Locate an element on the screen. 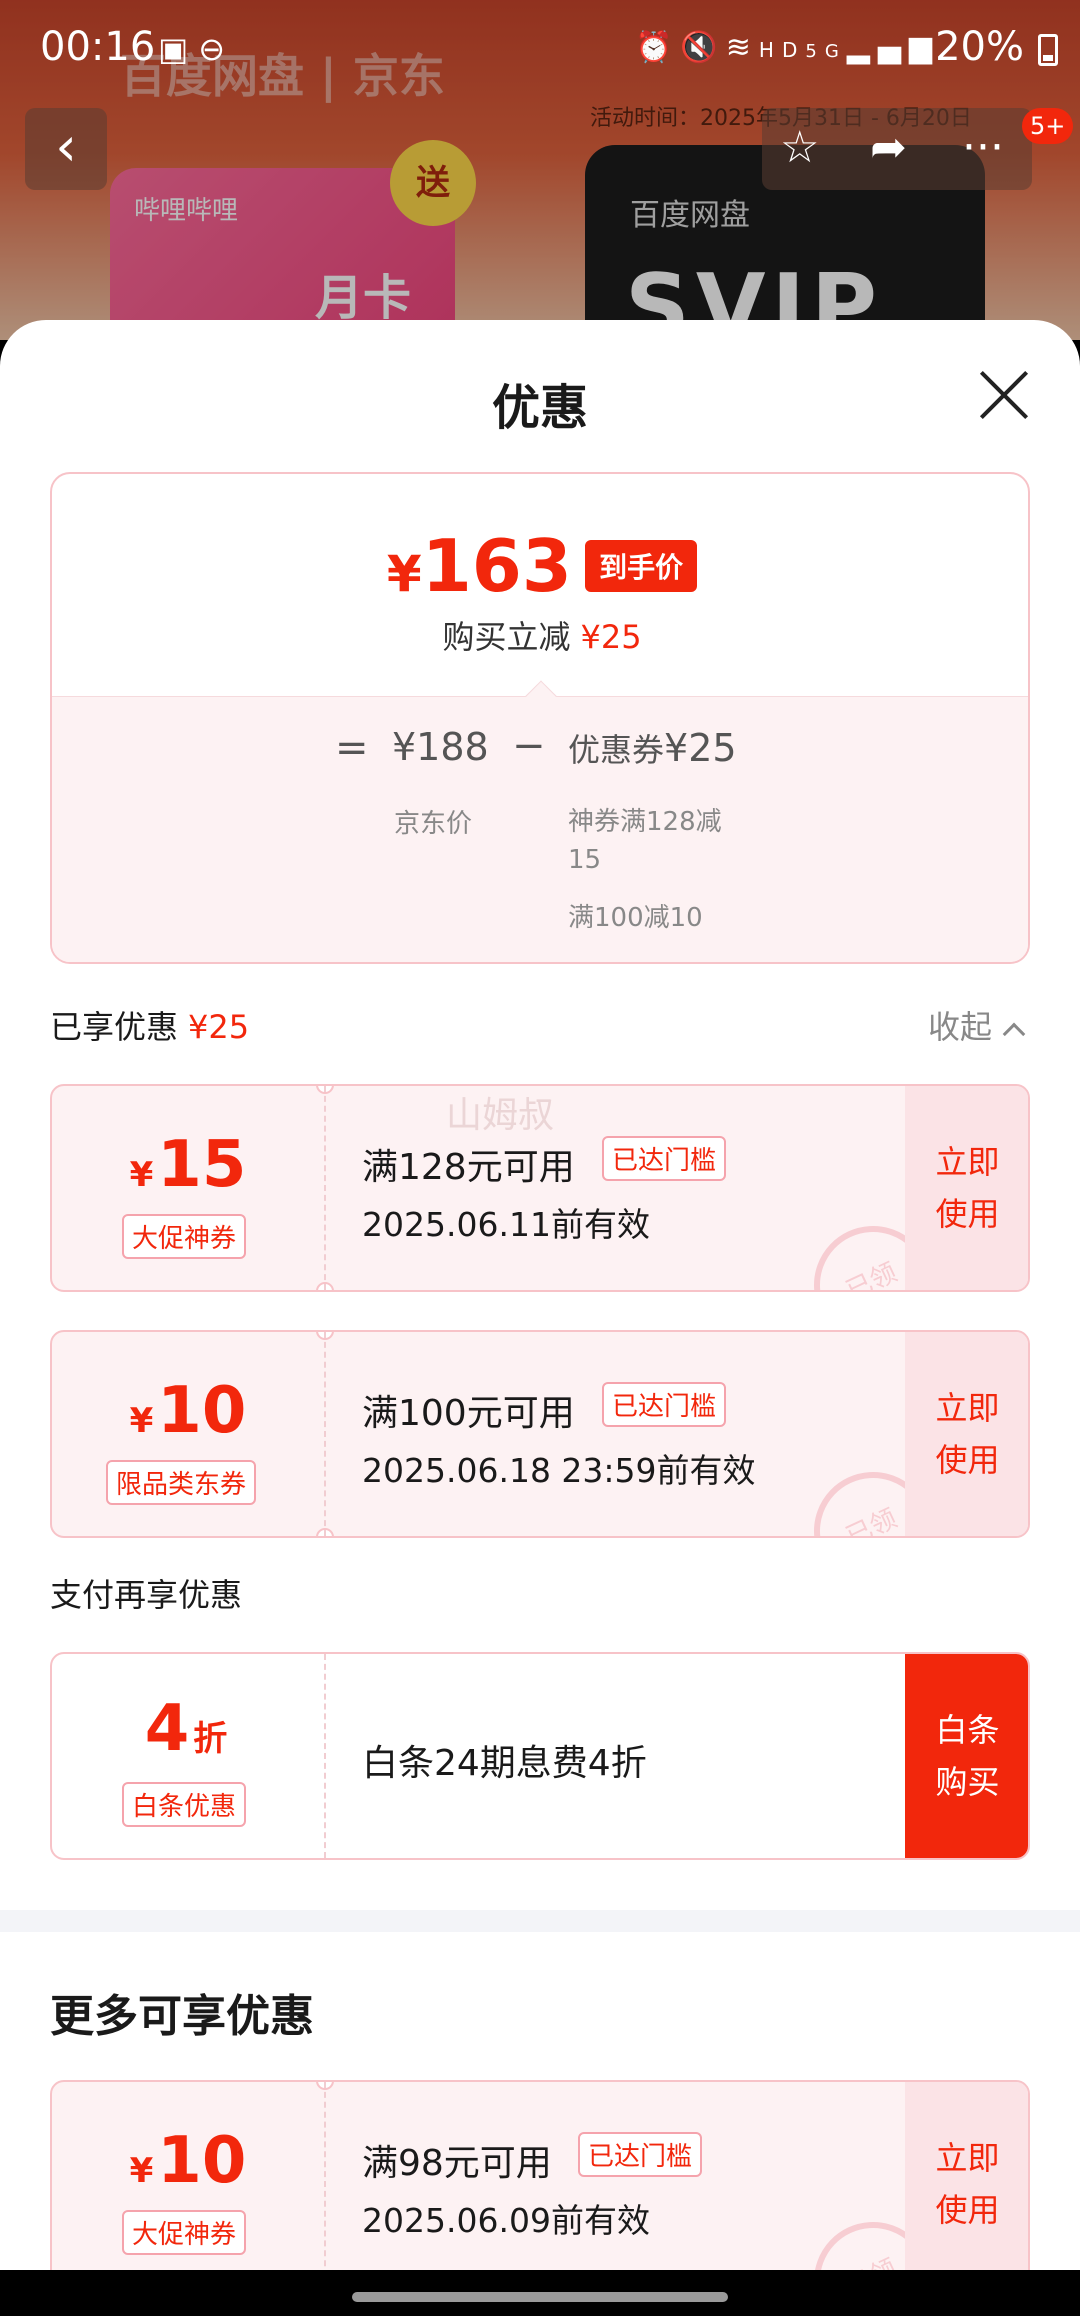  jd-price: ¥188 is located at coordinates (440, 747).